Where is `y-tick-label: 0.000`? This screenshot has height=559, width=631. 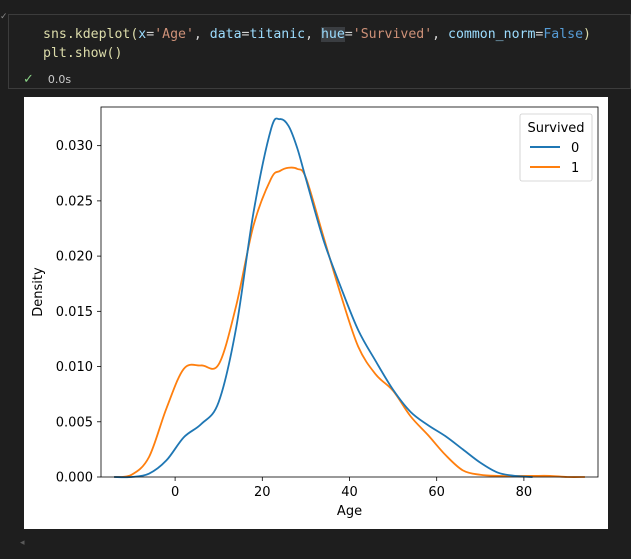
y-tick-label: 0.000 is located at coordinates (74, 478).